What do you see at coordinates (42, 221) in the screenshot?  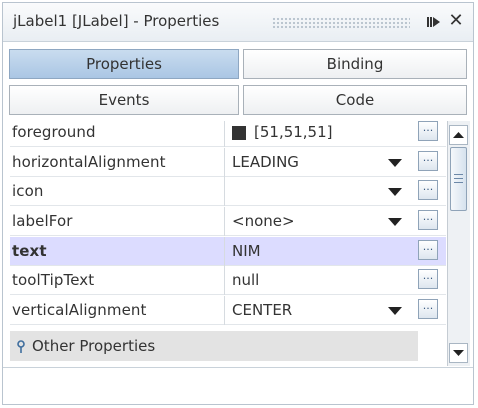 I see `property-name: labelFor` at bounding box center [42, 221].